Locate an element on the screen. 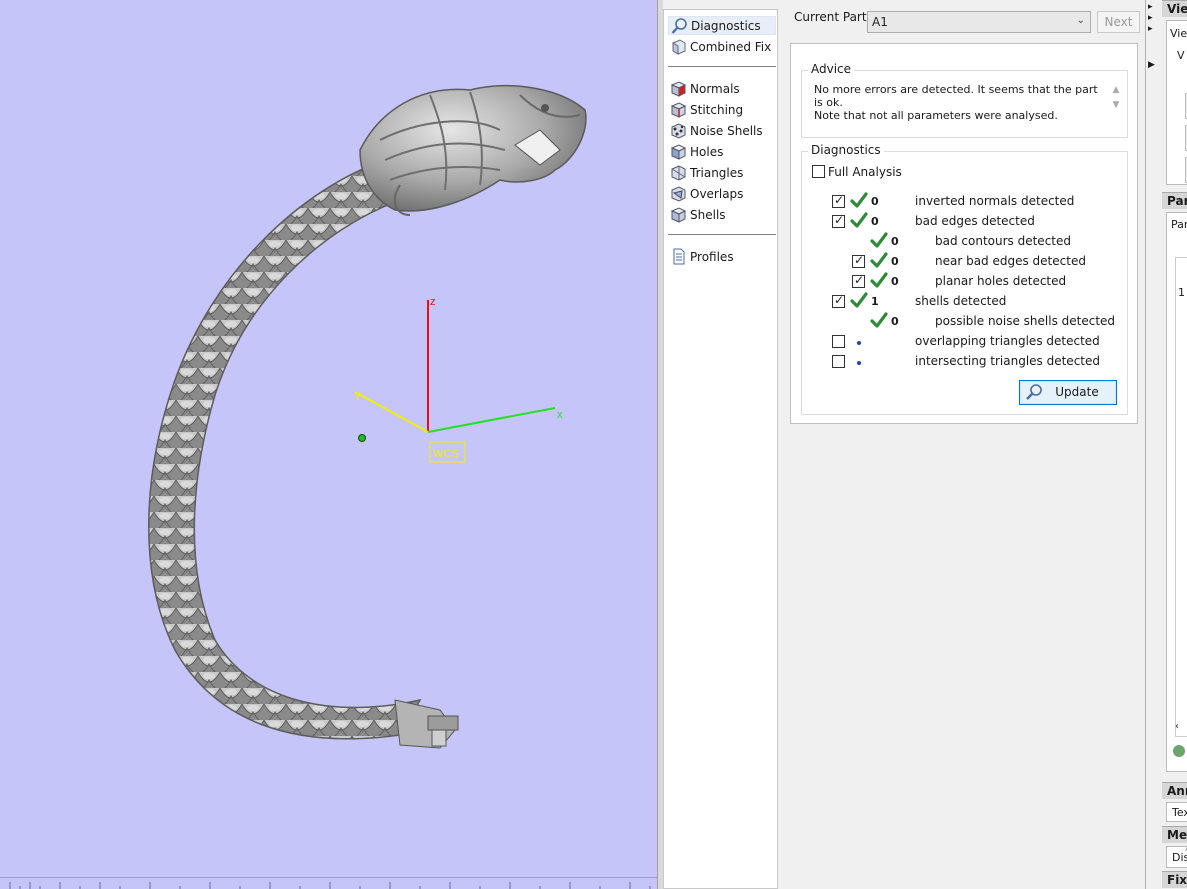  next-button: Next is located at coordinates (1118, 22).